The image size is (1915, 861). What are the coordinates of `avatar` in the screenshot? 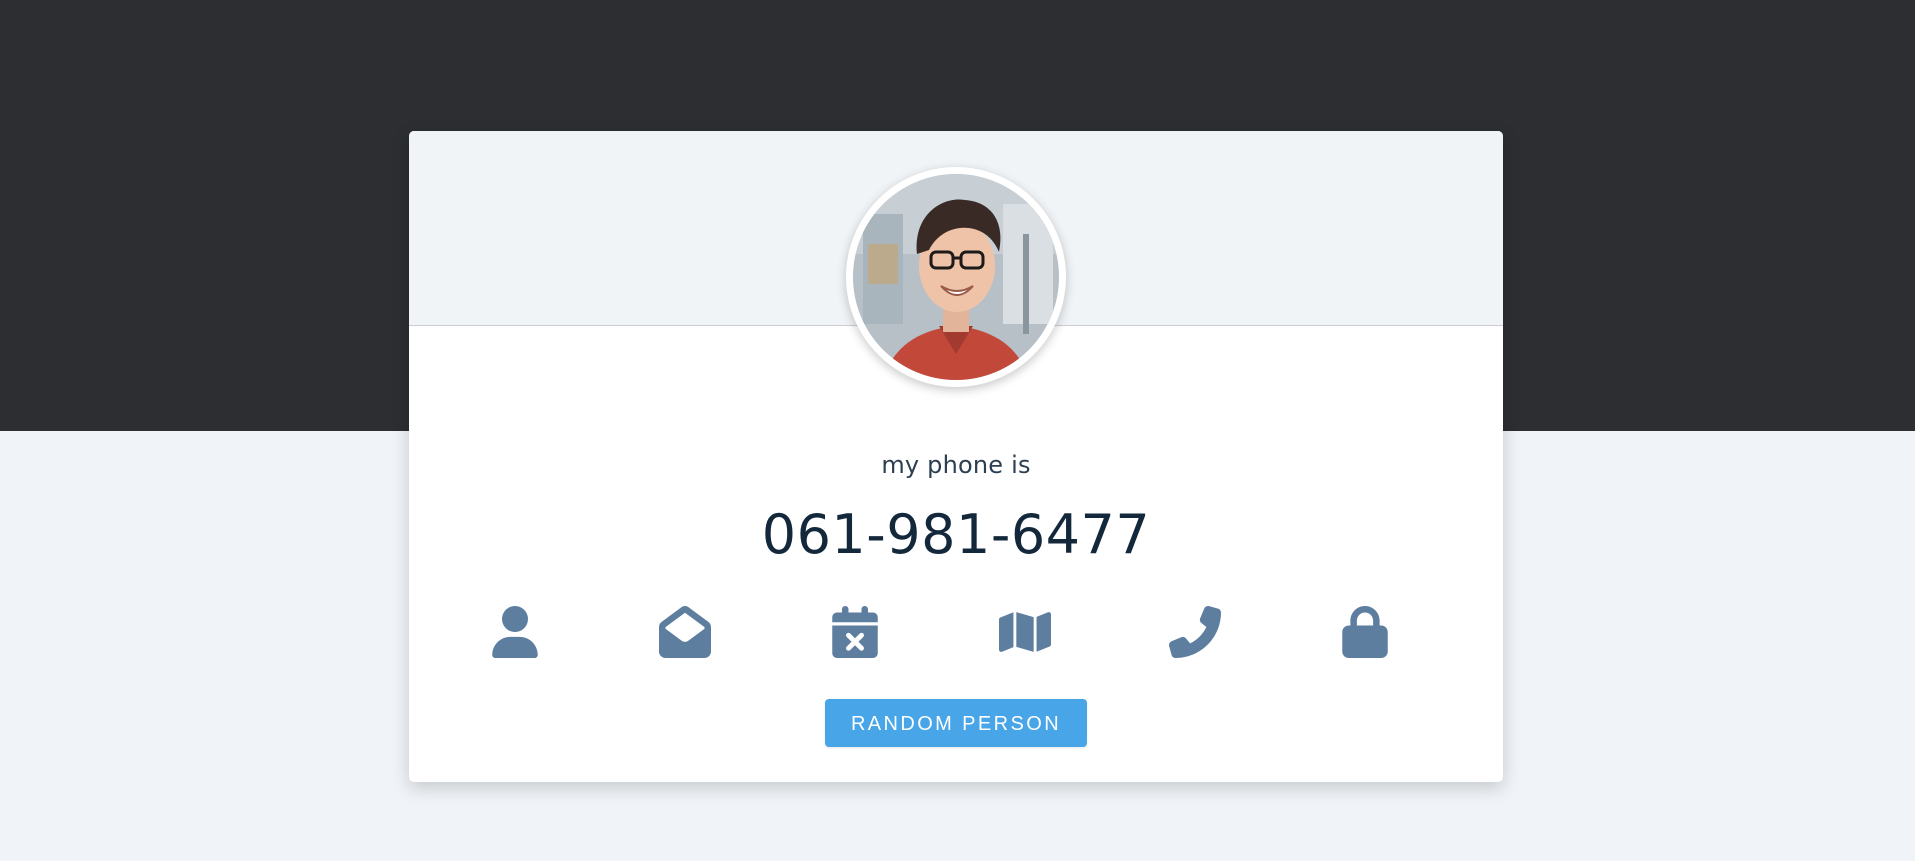 It's located at (956, 277).